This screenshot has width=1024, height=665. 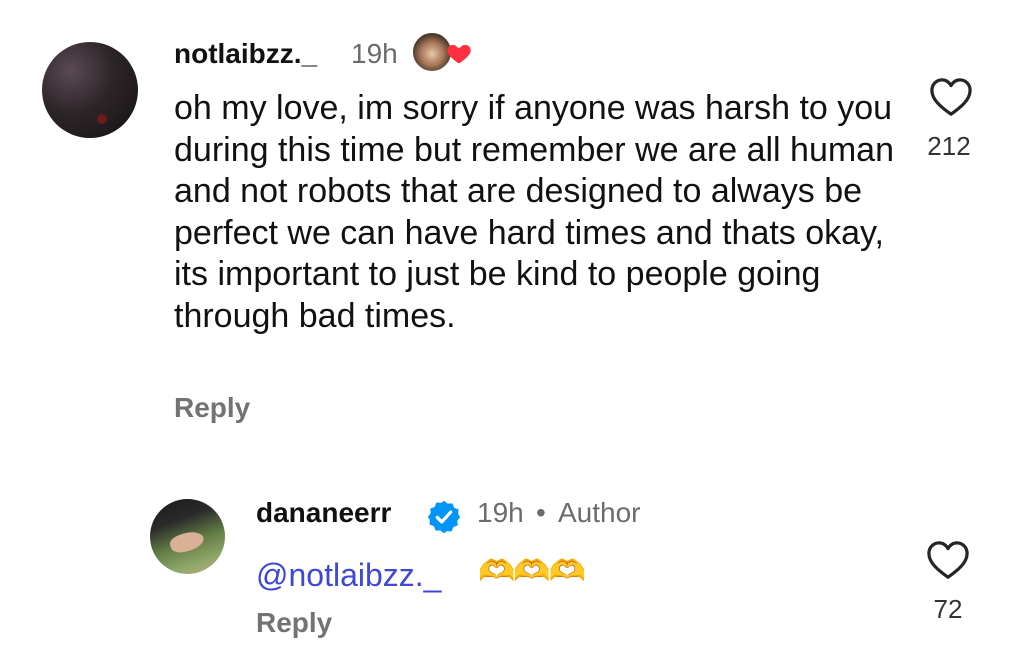 What do you see at coordinates (599, 512) in the screenshot?
I see `author-badge: Author` at bounding box center [599, 512].